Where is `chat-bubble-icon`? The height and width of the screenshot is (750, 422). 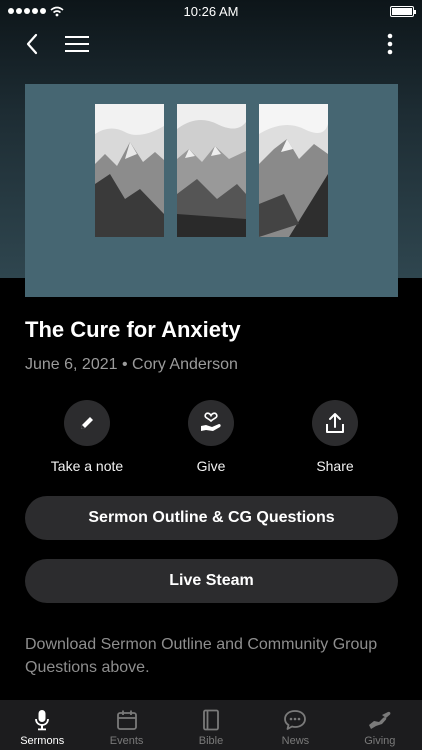
chat-bubble-icon is located at coordinates (295, 720).